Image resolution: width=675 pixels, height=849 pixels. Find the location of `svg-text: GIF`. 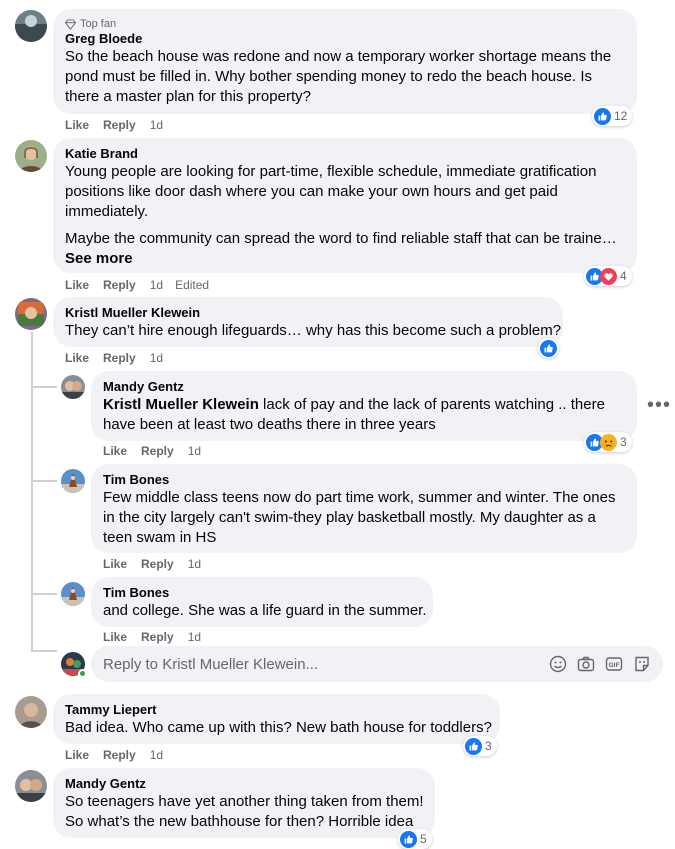

svg-text: GIF is located at coordinates (614, 665).